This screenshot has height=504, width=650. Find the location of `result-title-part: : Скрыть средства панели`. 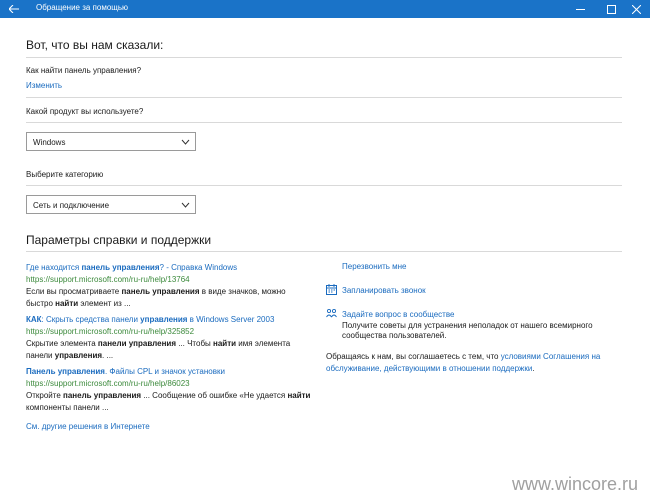

result-title-part: : Скрыть средства панели is located at coordinates (91, 319).